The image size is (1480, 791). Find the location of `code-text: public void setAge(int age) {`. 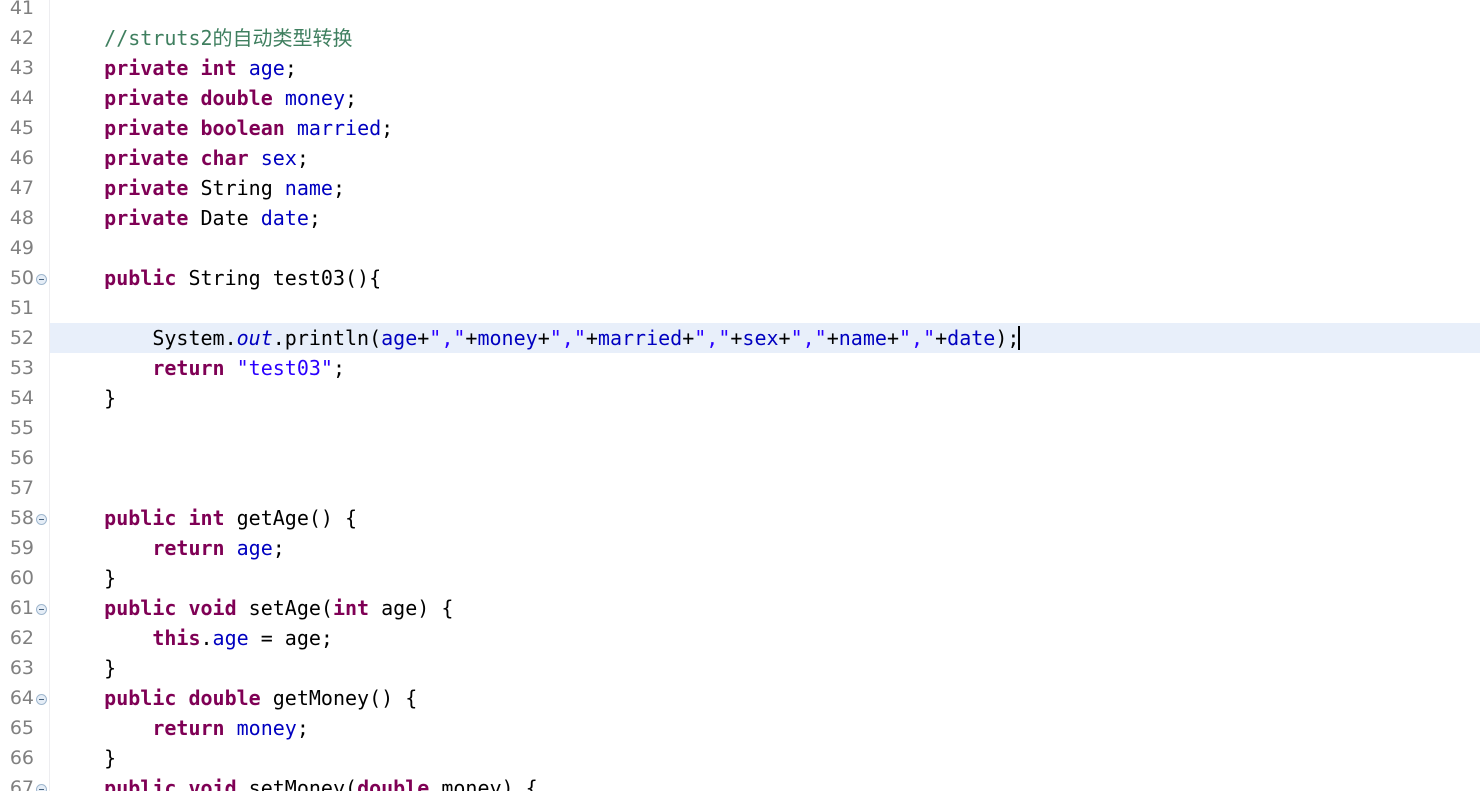

code-text: public void setAge(int age) { is located at coordinates (254, 608).